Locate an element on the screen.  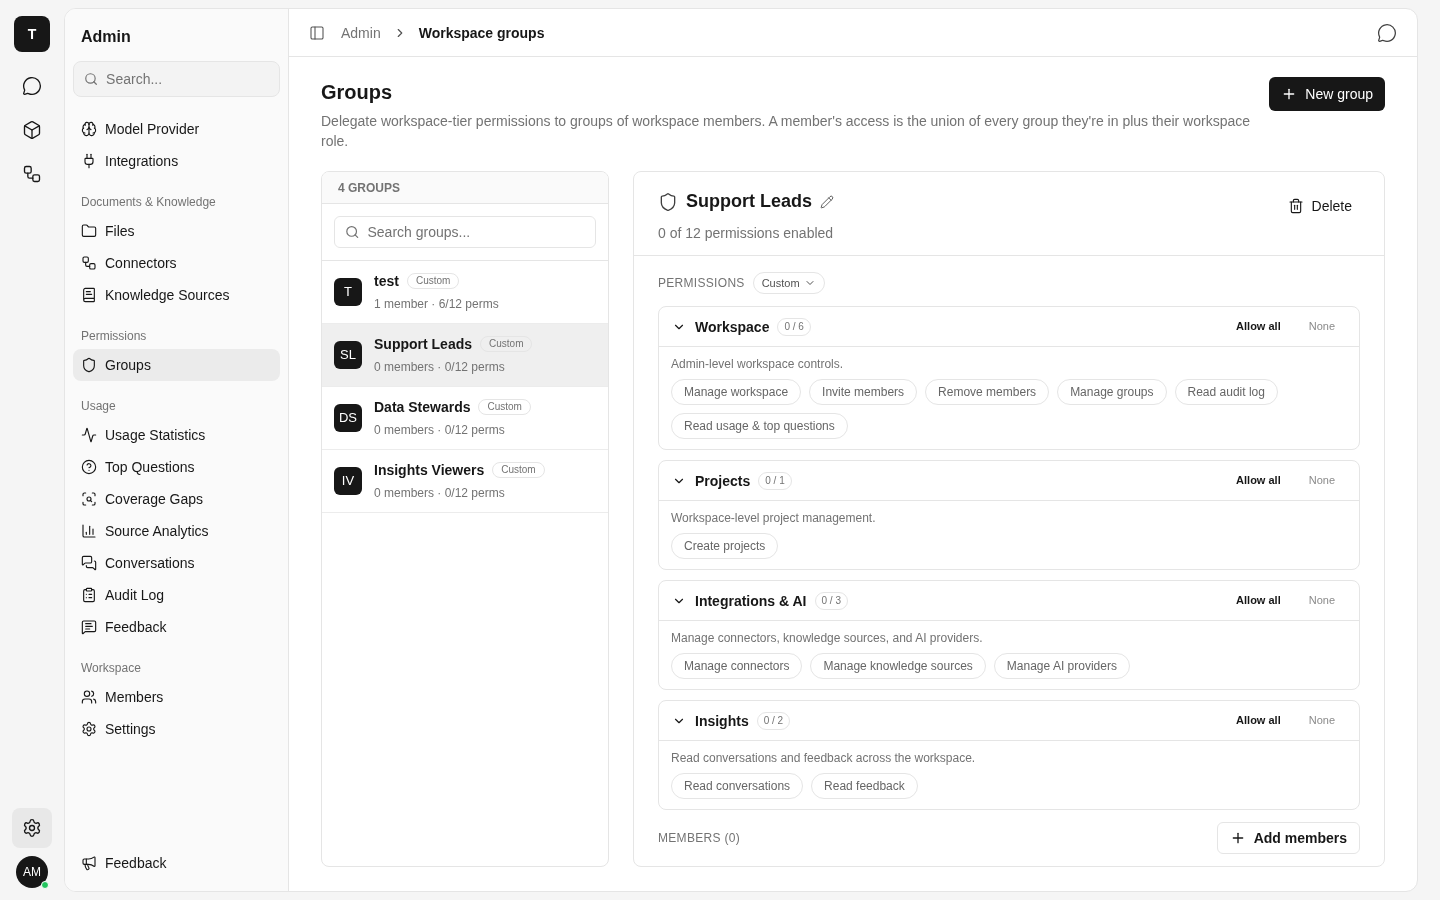
sidebar-item: Audit Log is located at coordinates (176, 595).